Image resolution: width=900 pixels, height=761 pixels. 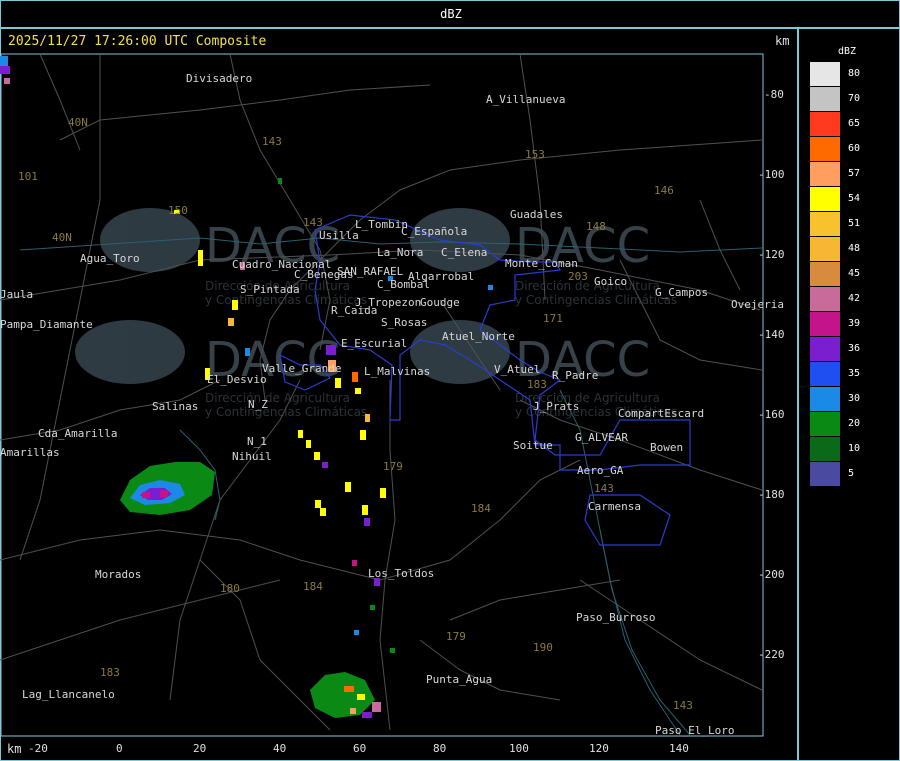 What do you see at coordinates (679, 748) in the screenshot?
I see `x-tick: 140` at bounding box center [679, 748].